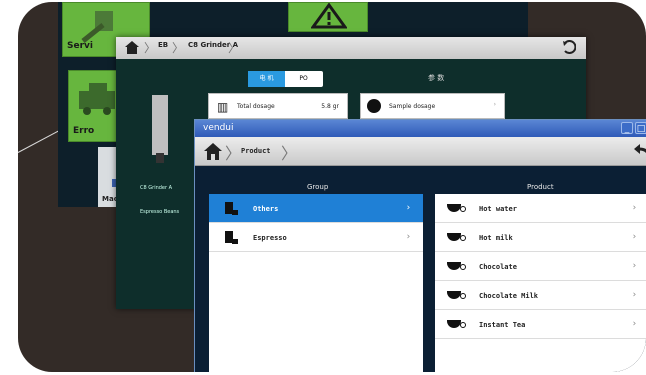 This screenshot has width=646, height=375. What do you see at coordinates (270, 238) in the screenshot?
I see `group-label: Espresso` at bounding box center [270, 238].